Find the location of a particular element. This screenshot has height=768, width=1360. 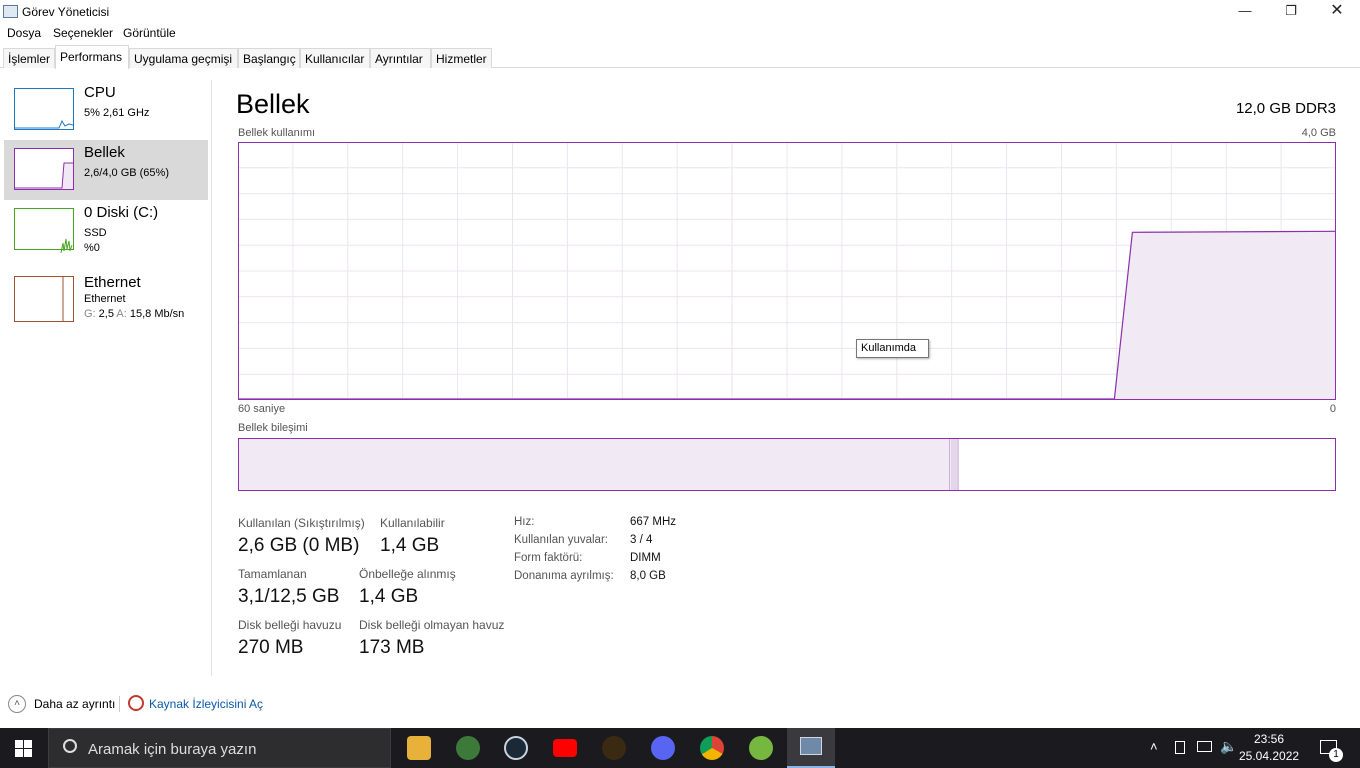

taskbar-search-box: Aramak için buraya yazın is located at coordinates (219, 748).